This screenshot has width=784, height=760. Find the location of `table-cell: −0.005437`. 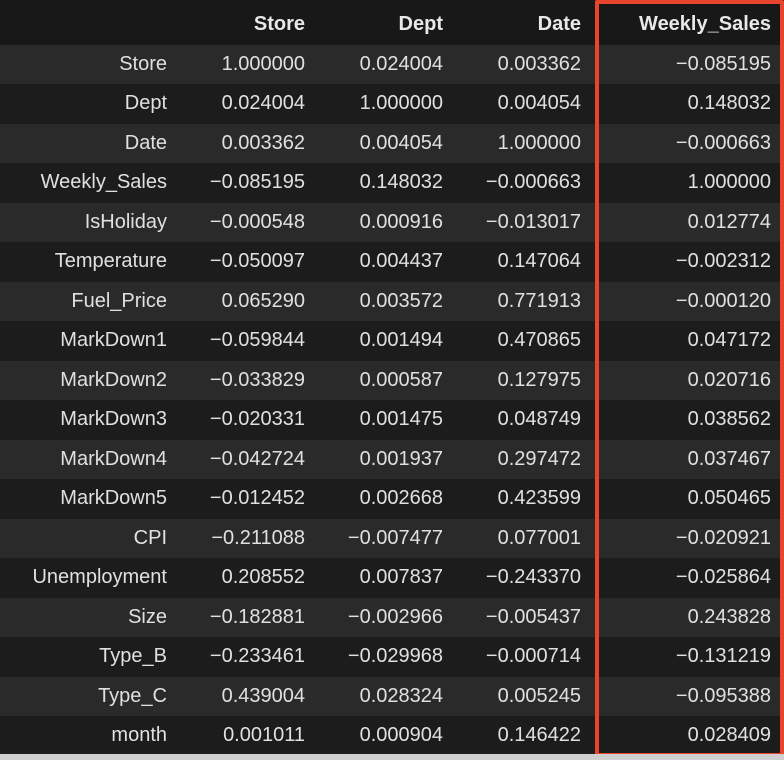

table-cell: −0.005437 is located at coordinates (525, 617).